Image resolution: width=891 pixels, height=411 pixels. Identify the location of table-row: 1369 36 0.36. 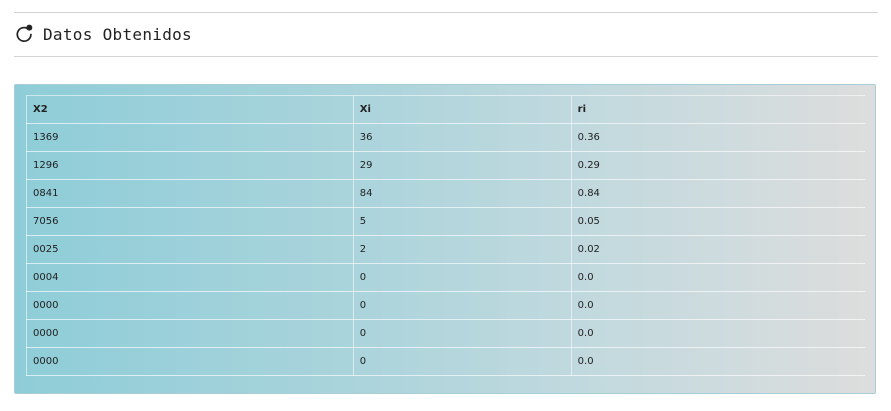
(445, 137).